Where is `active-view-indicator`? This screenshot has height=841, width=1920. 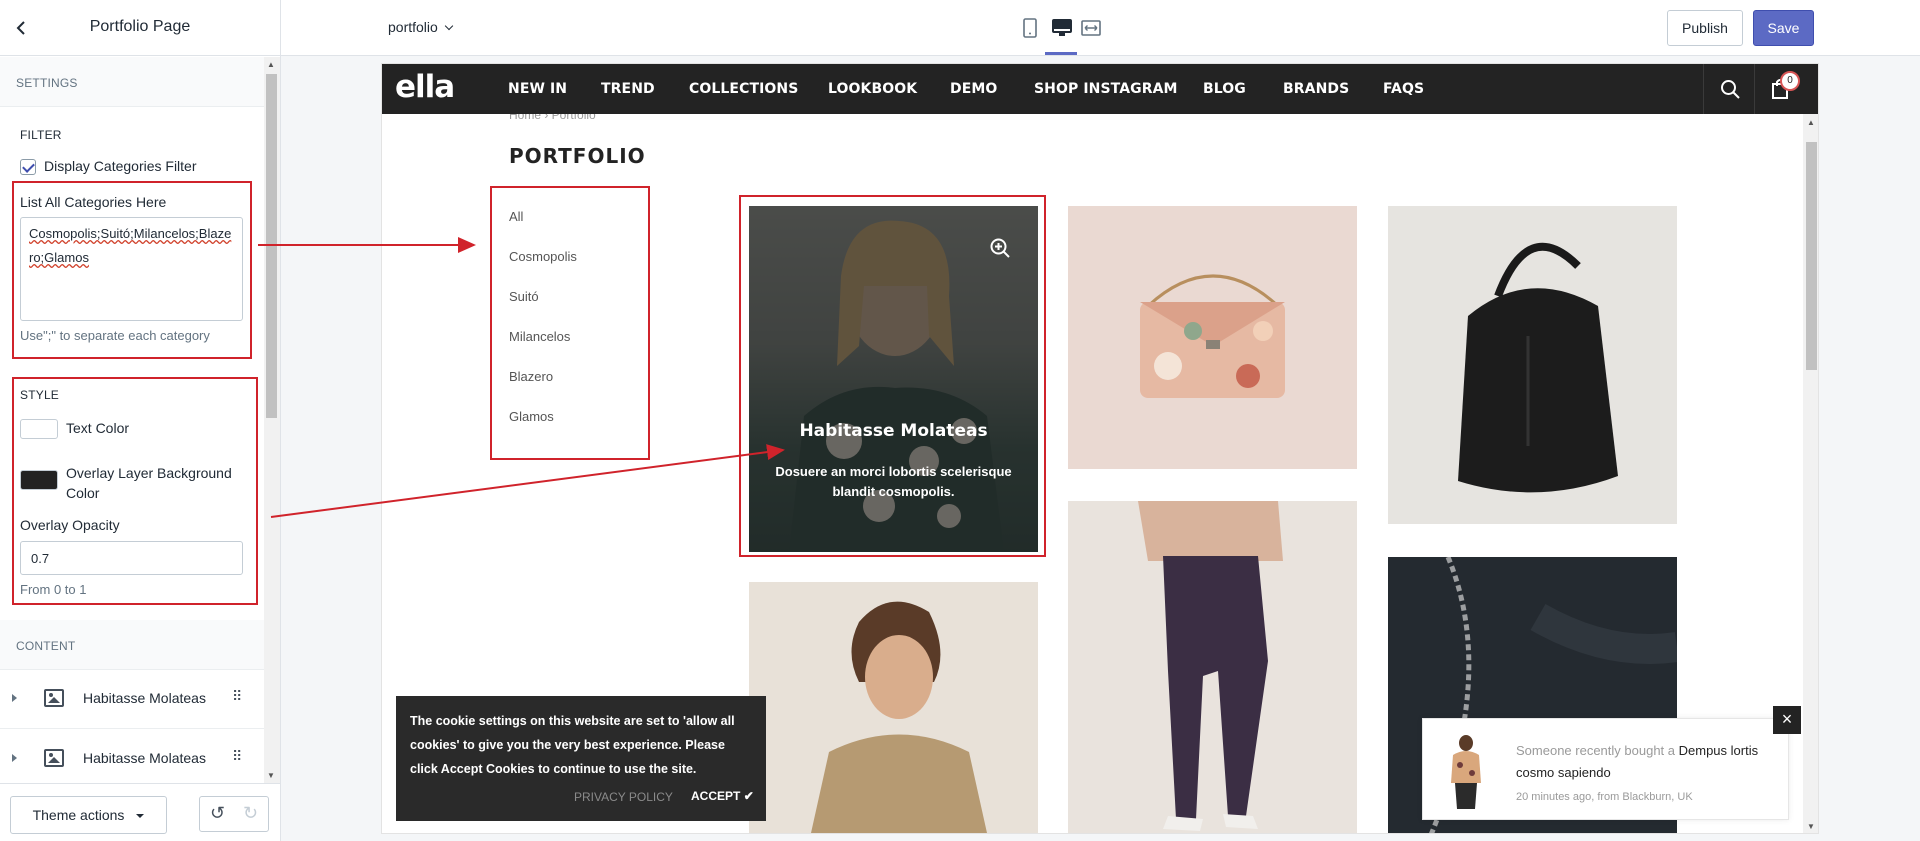
active-view-indicator is located at coordinates (1061, 53).